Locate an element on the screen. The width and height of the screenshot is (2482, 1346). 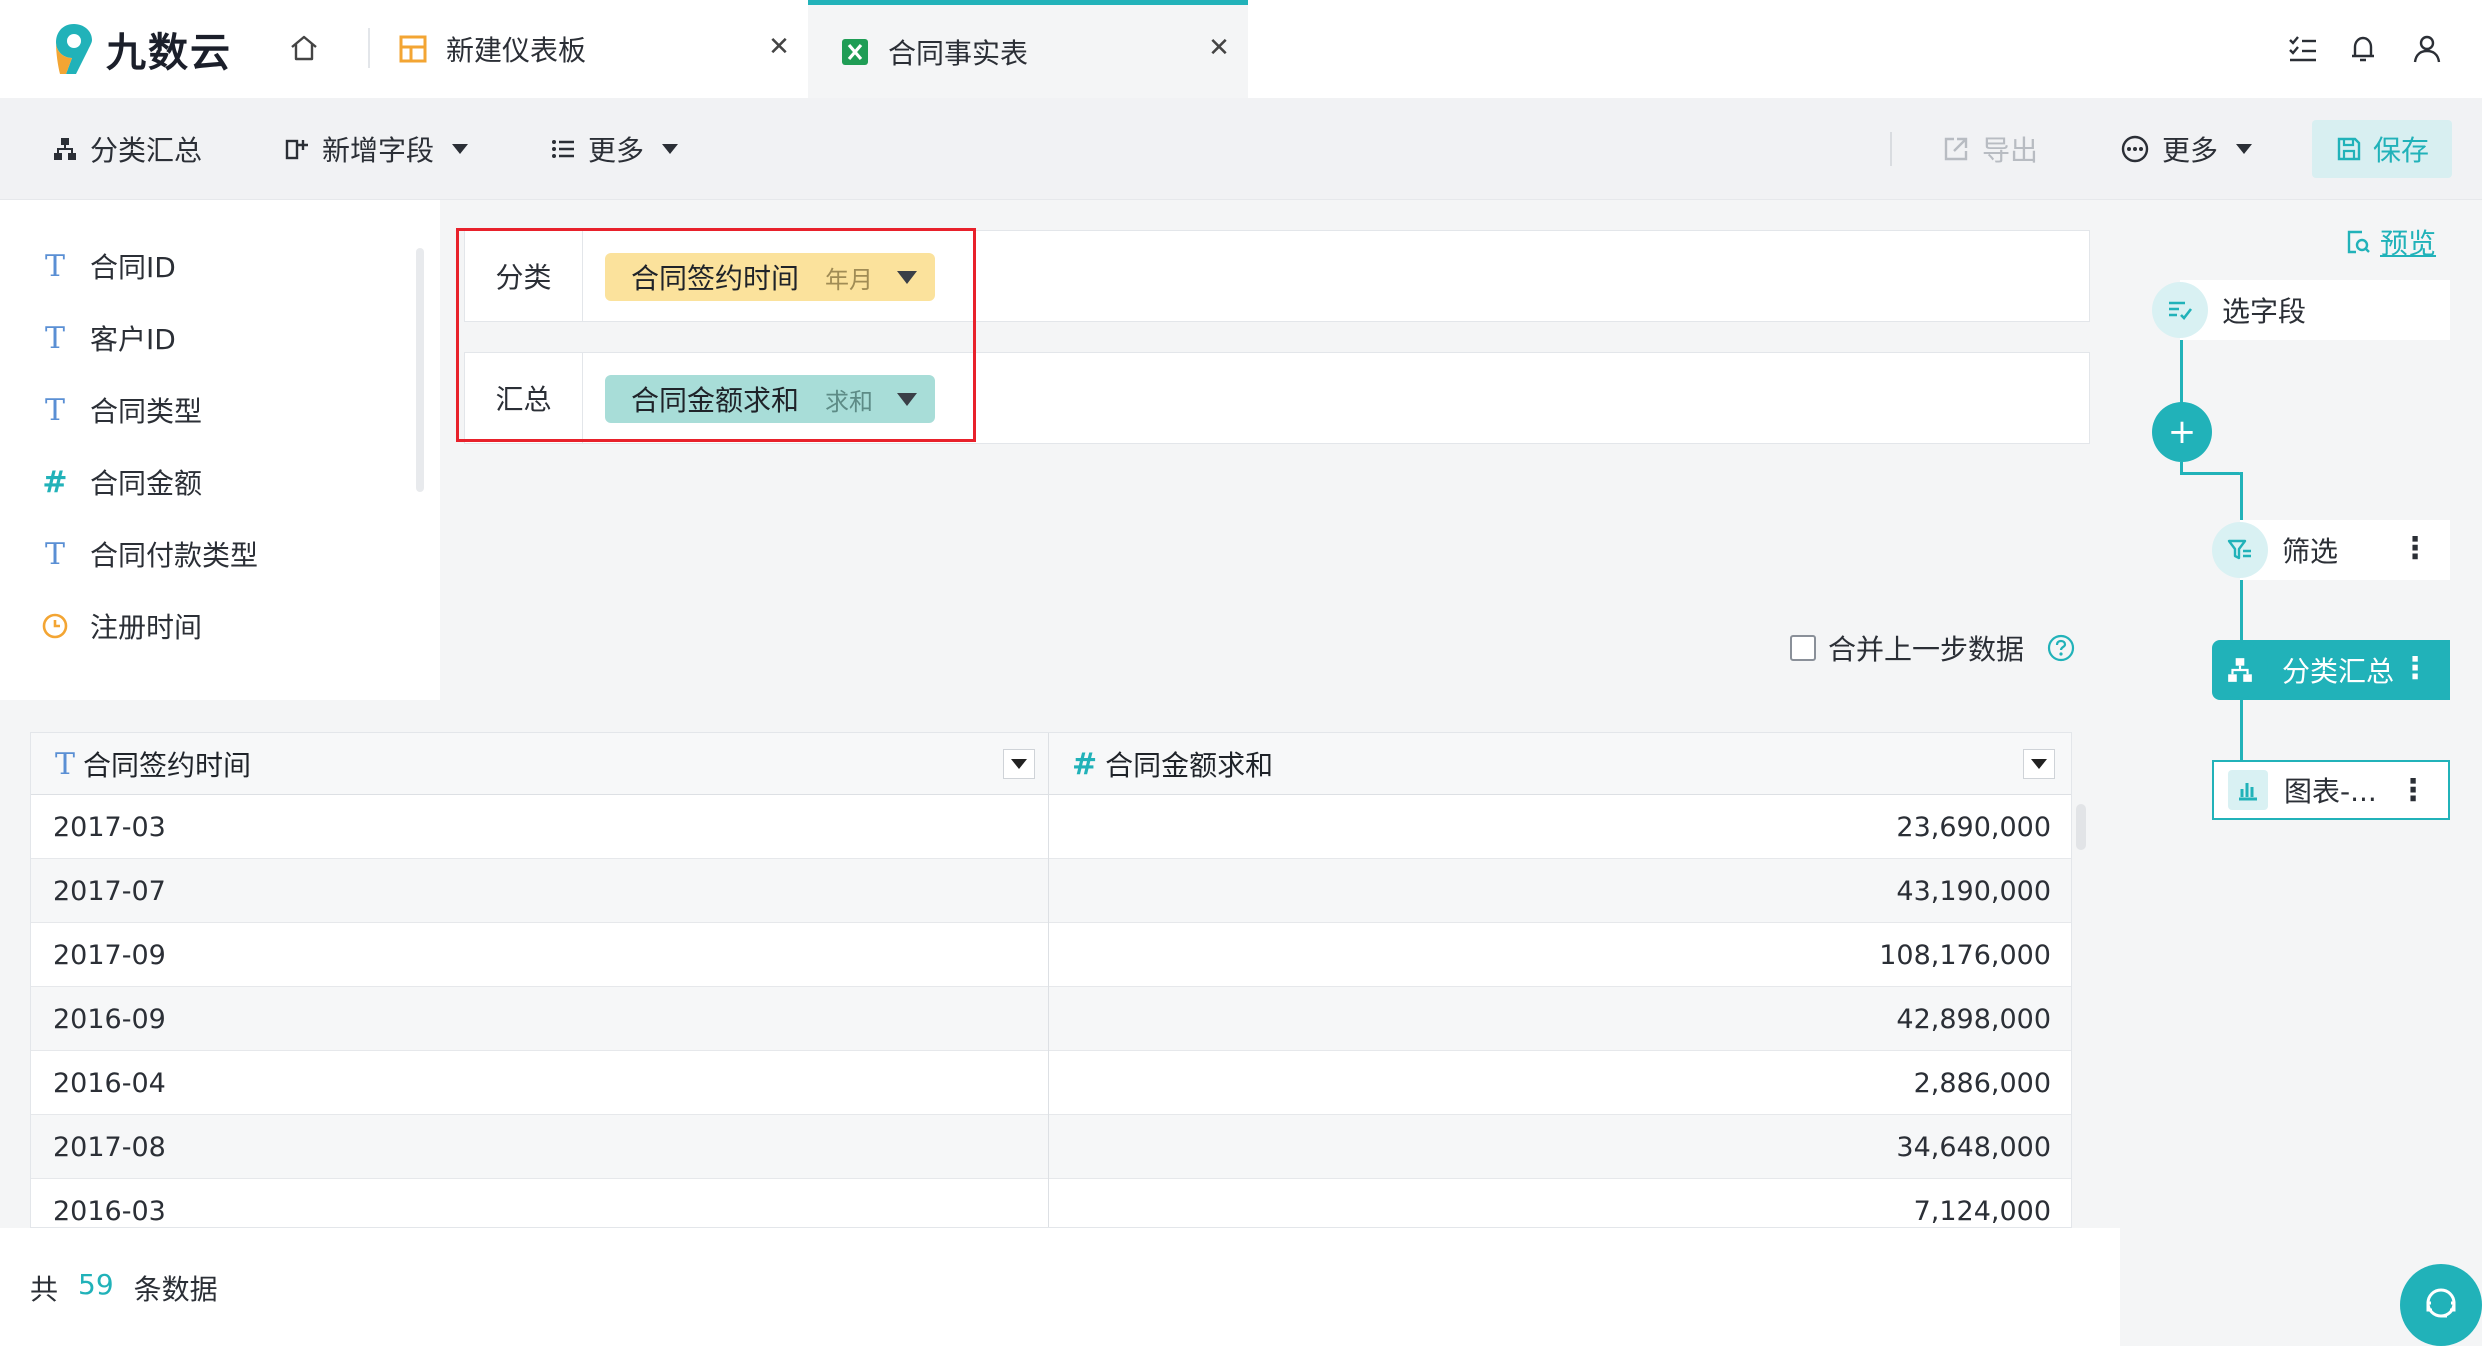
table-header: T 合同签约时间 # 合同金额求和 is located at coordinates (1051, 764).